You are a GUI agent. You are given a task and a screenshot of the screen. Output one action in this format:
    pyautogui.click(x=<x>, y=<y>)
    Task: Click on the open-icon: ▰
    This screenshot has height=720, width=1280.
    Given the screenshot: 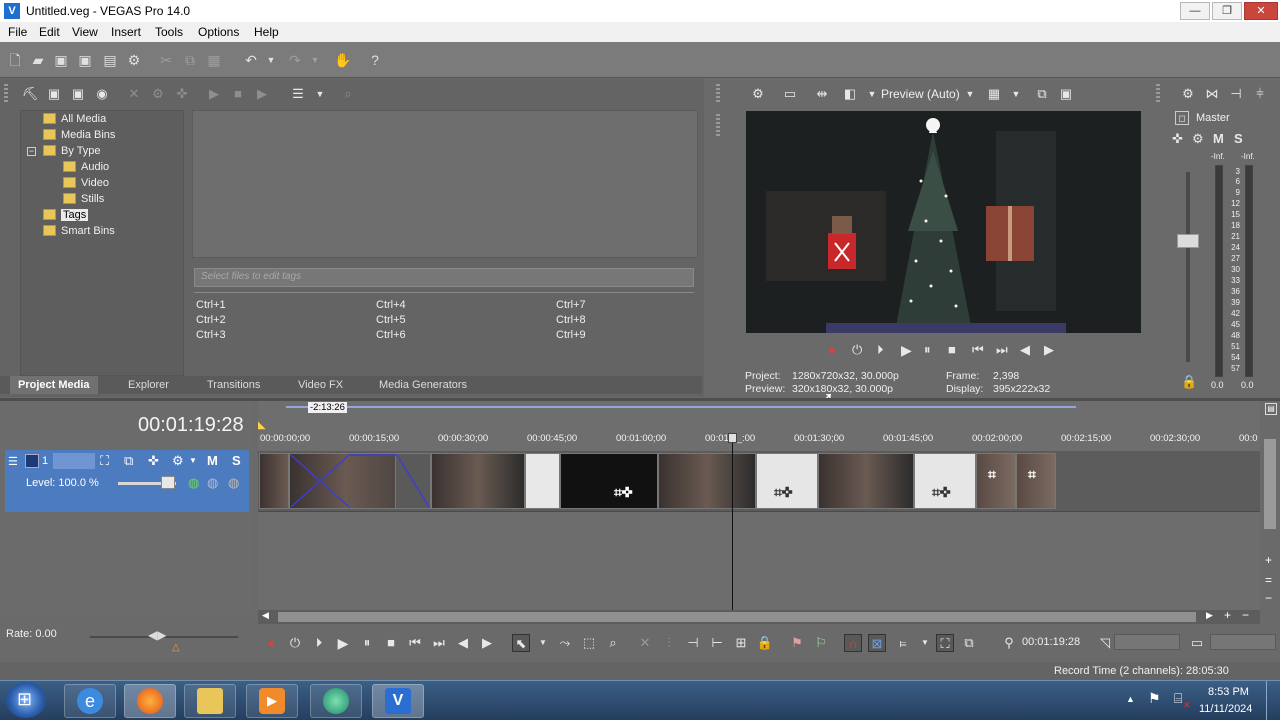 What is the action you would take?
    pyautogui.click(x=38, y=60)
    